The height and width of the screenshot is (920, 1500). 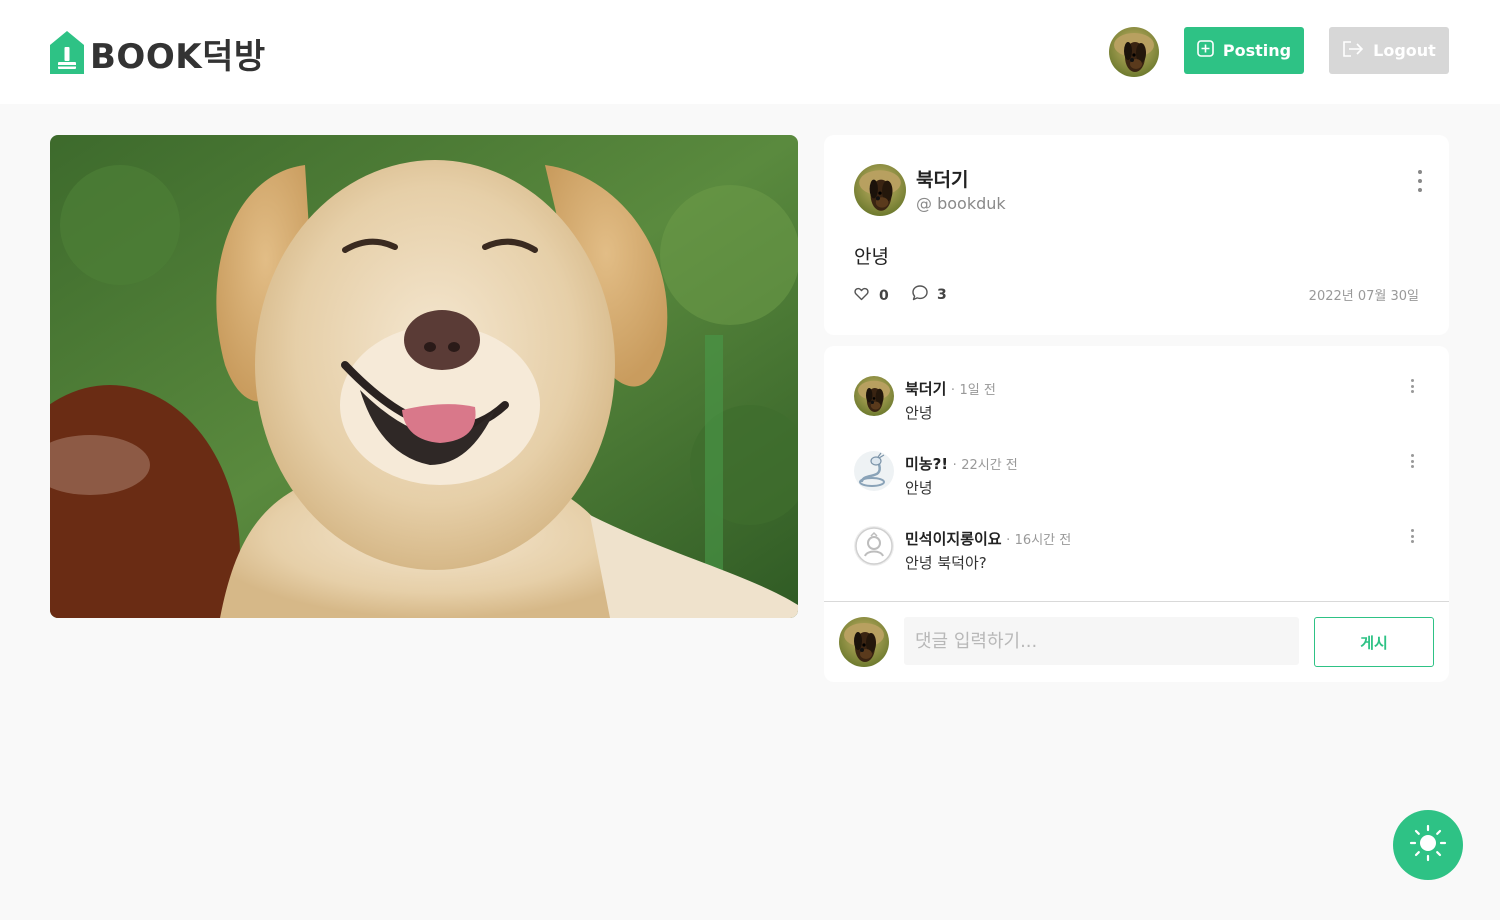 I want to click on post-author-name: 북더기, so click(x=942, y=178).